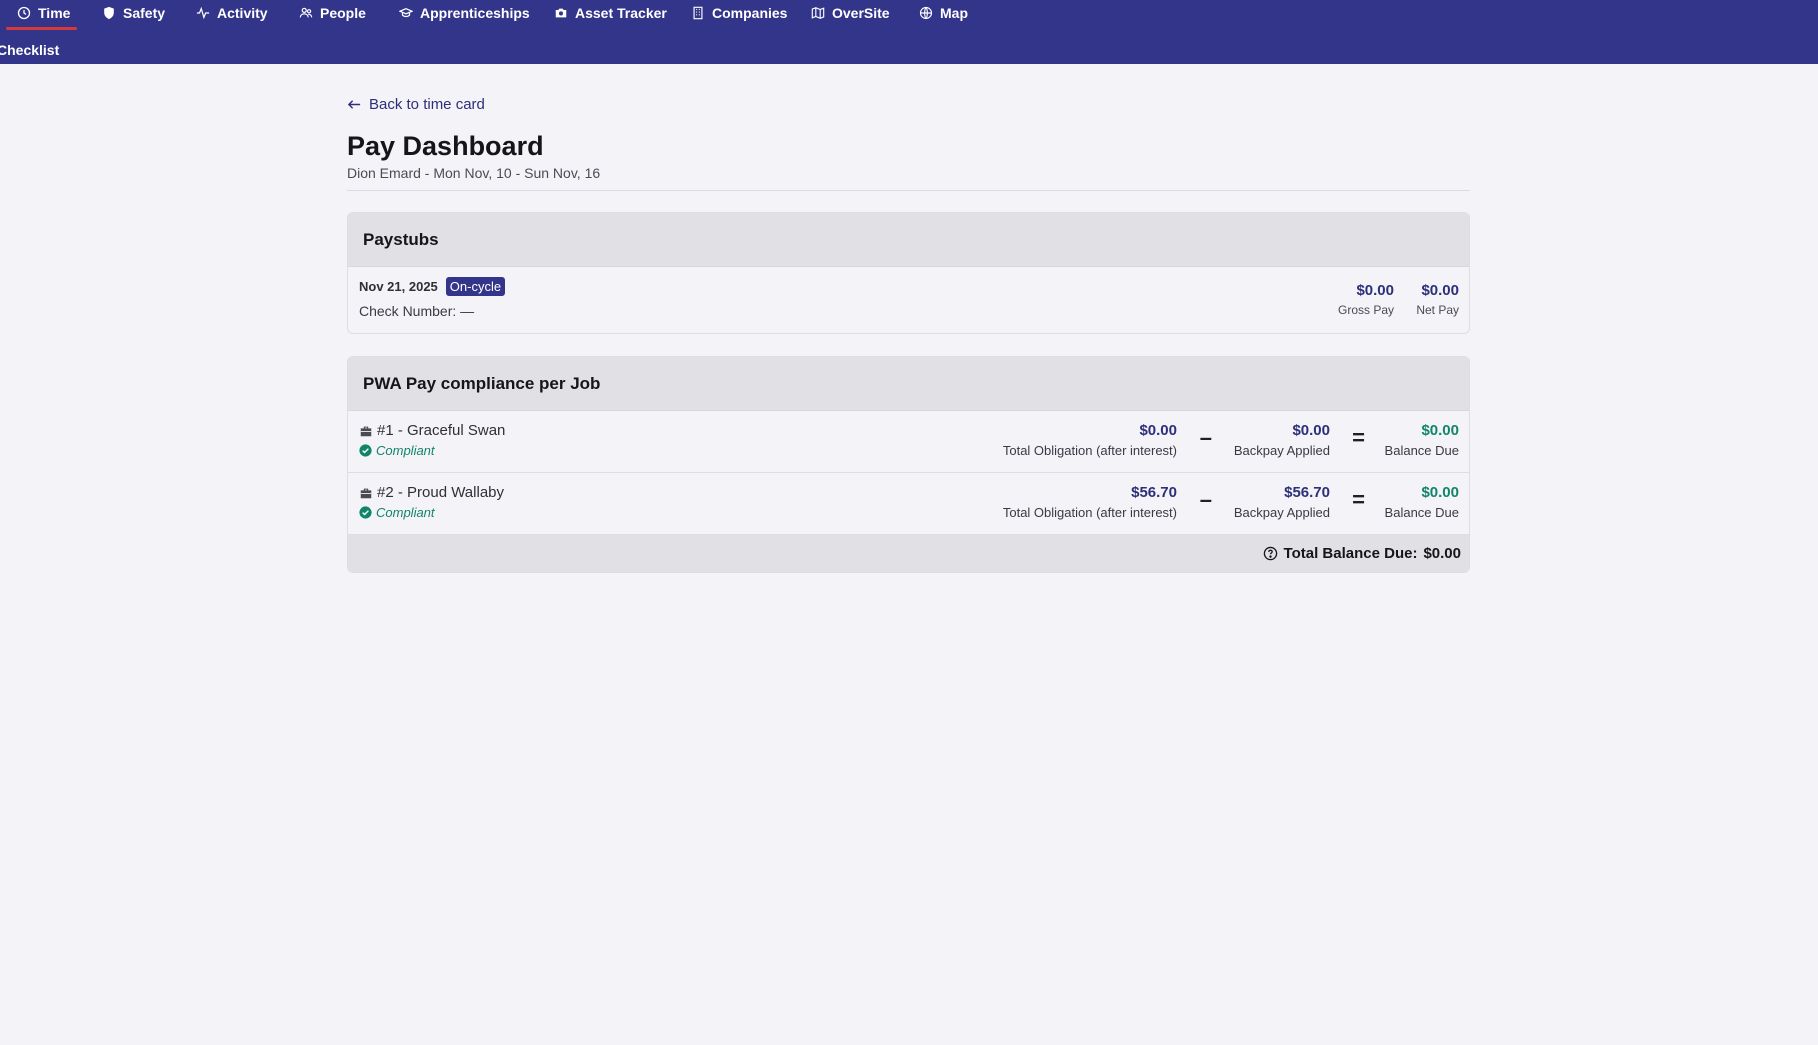  What do you see at coordinates (954, 13) in the screenshot?
I see `nav-item-label: Map` at bounding box center [954, 13].